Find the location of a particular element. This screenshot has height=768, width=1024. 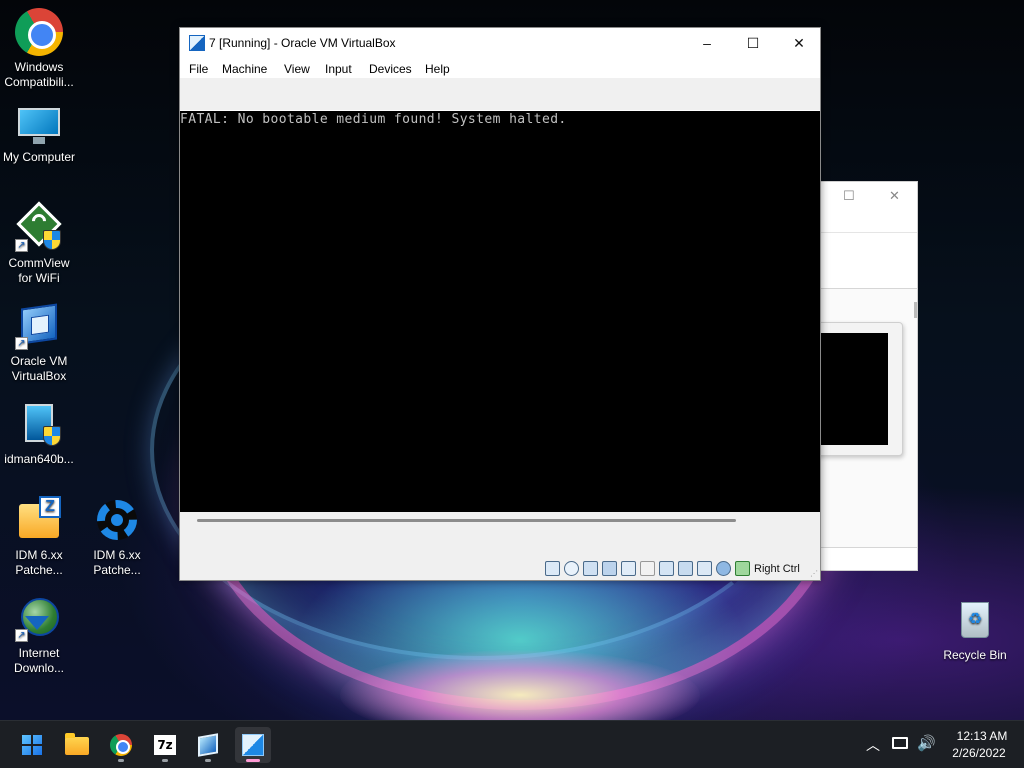

title-bar: 7 [Running] - Oracle VM VirtualBox – ☐ ✕ is located at coordinates (500, 44).